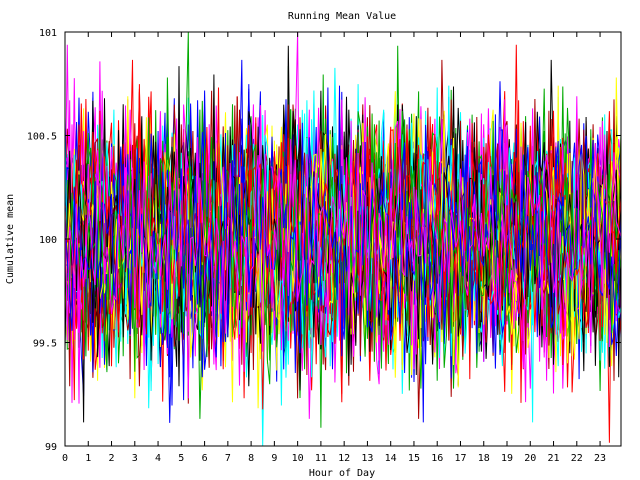  Describe the element at coordinates (112, 458) in the screenshot. I see `x-tick-label: 2` at that location.